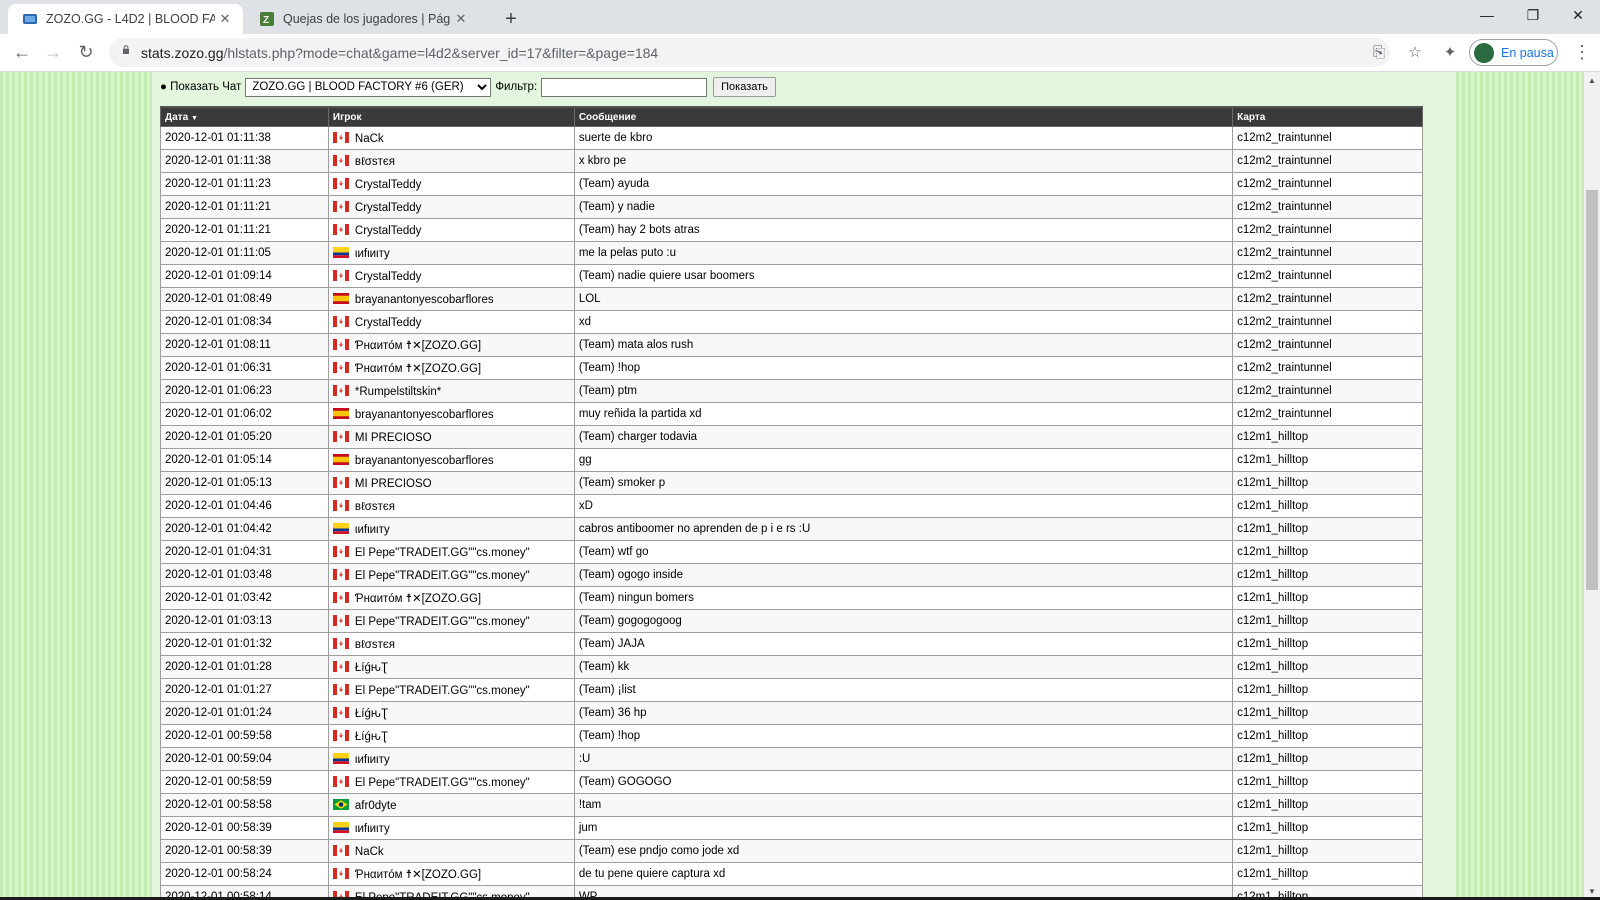 The image size is (1600, 900). What do you see at coordinates (903, 736) in the screenshot?
I see `message-cell: (Team) !hop` at bounding box center [903, 736].